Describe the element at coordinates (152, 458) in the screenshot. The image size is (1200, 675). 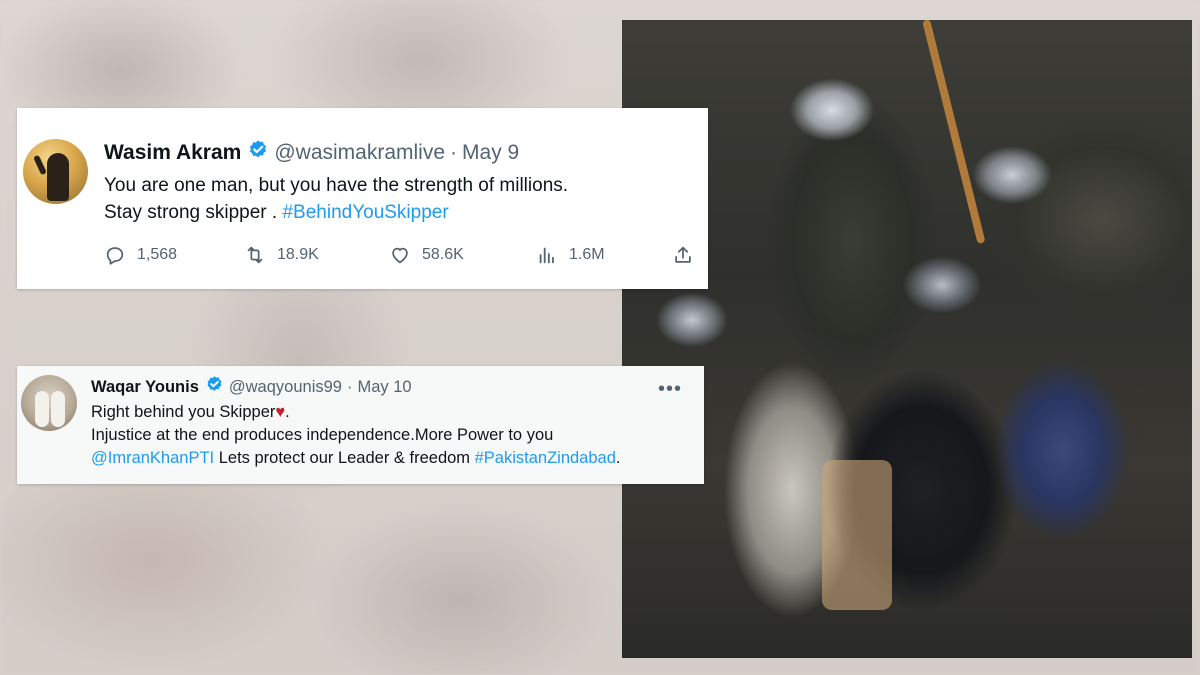
I see `mention-link: @ImranKhanPTI` at that location.